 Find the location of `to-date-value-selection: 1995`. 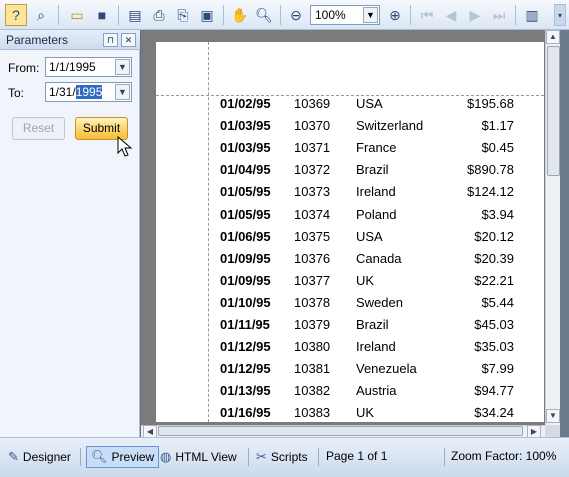

to-date-value-selection: 1995 is located at coordinates (89, 92).